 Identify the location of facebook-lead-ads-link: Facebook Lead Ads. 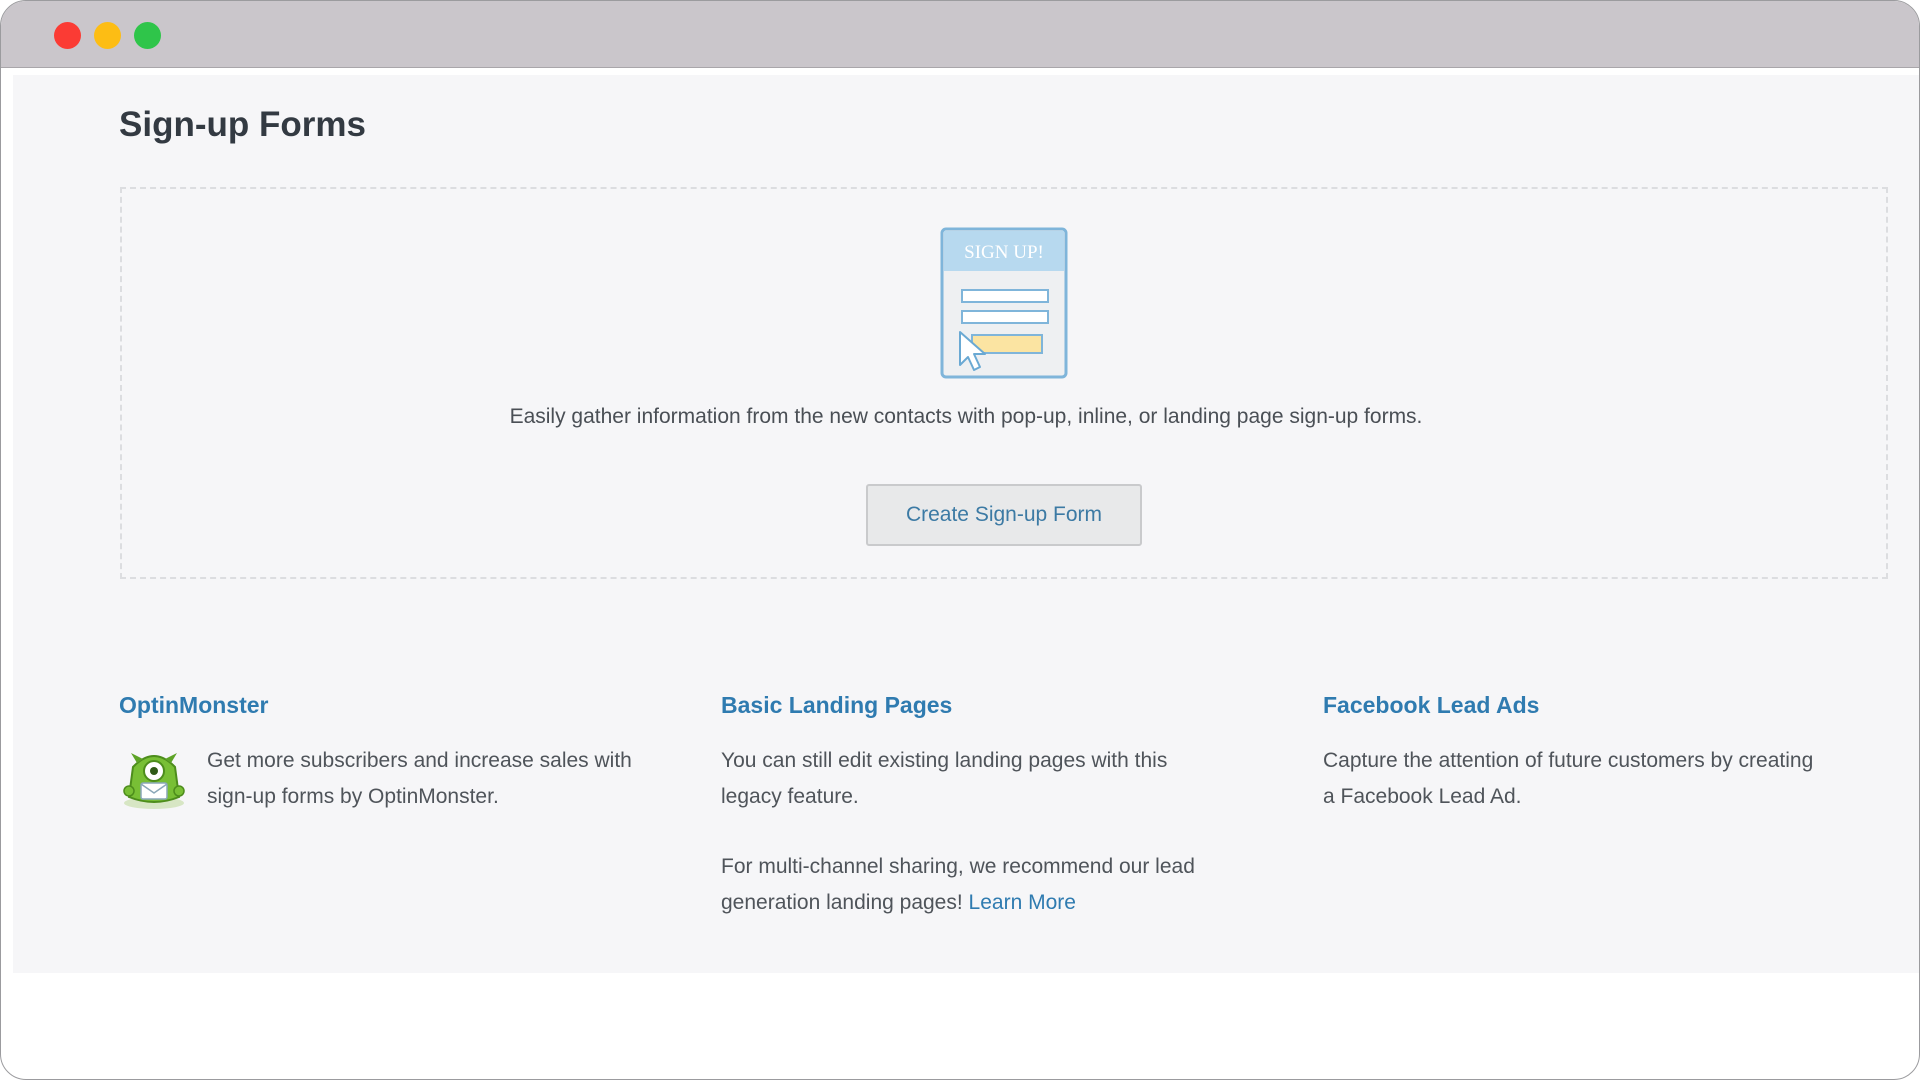
(1431, 705).